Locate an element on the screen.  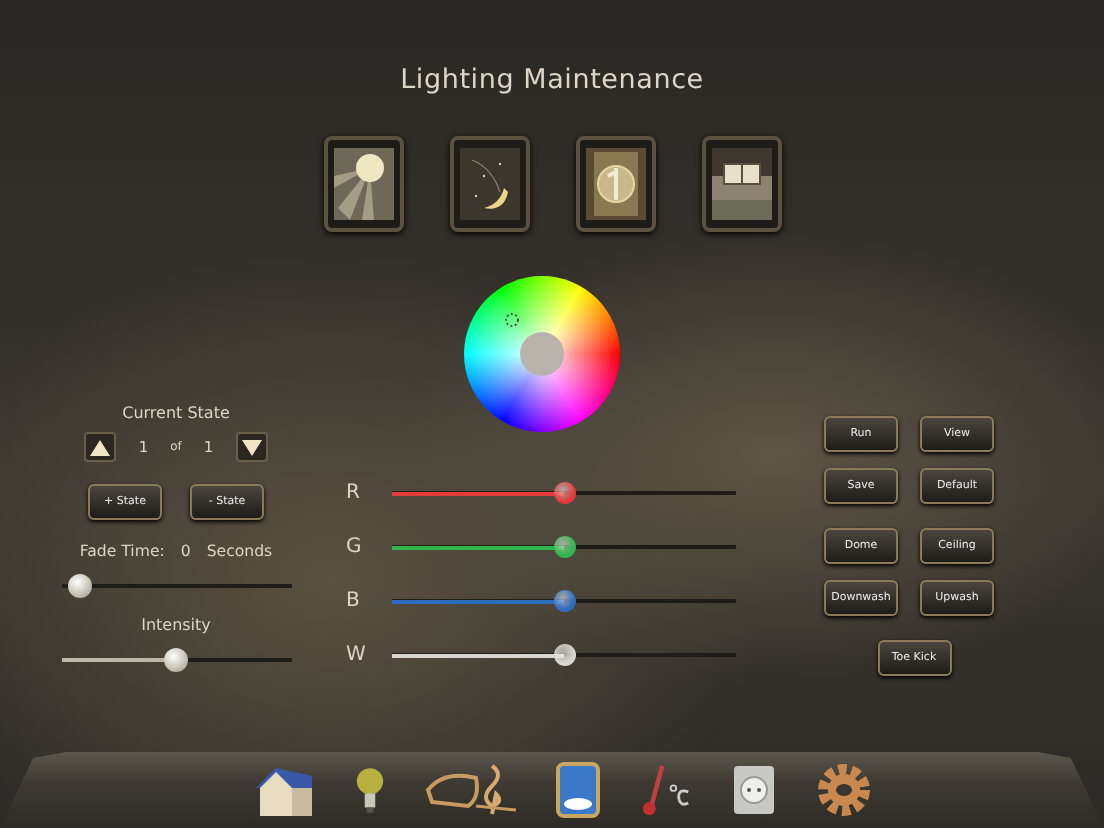
window-icon is located at coordinates (578, 790).